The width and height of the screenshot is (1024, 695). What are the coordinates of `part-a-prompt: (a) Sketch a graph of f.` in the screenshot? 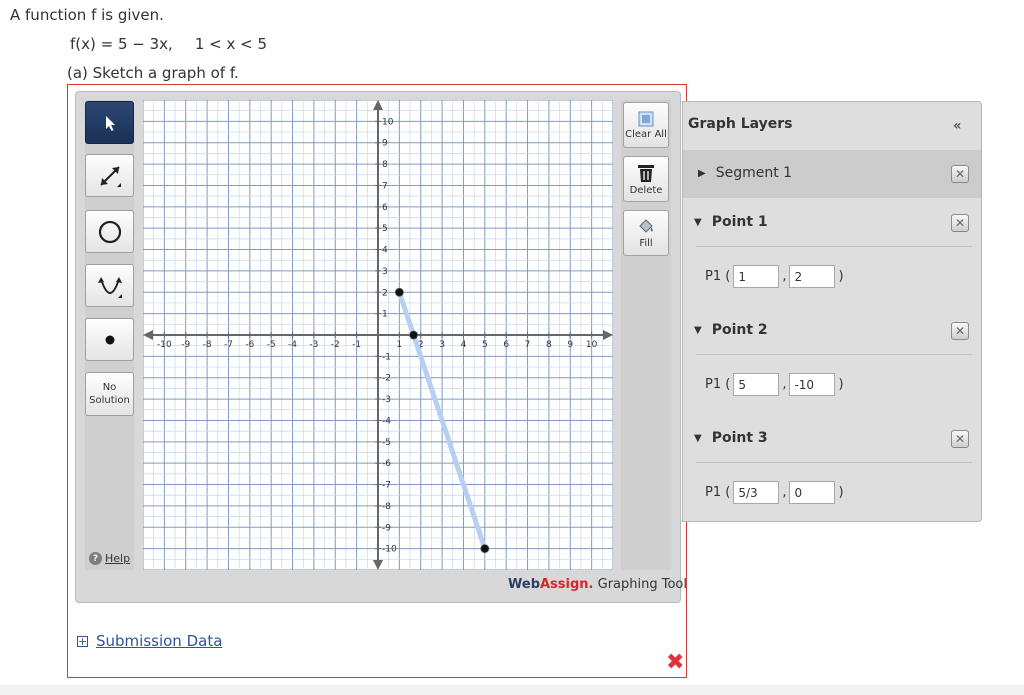 It's located at (153, 73).